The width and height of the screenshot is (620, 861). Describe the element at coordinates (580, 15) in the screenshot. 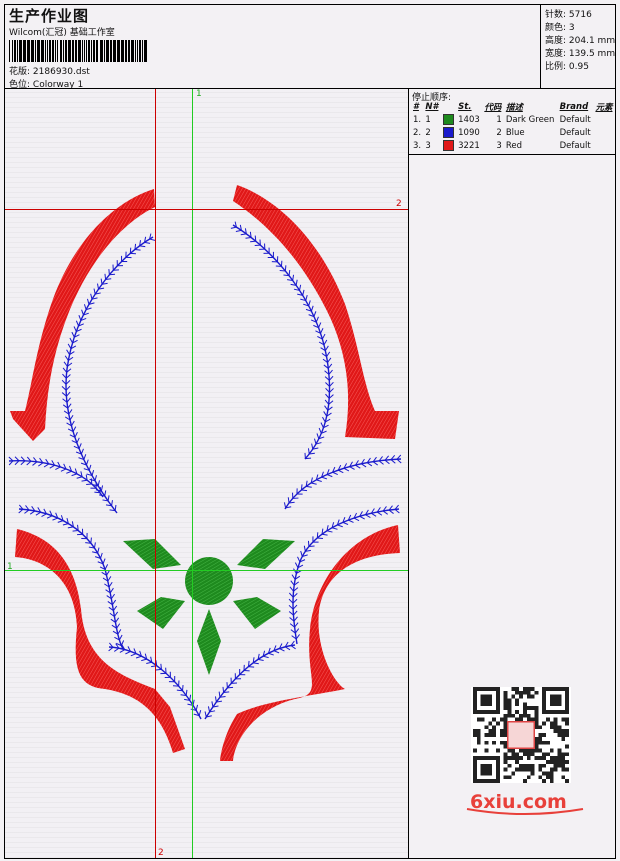

I see `stat-stitches-value: 5716` at that location.